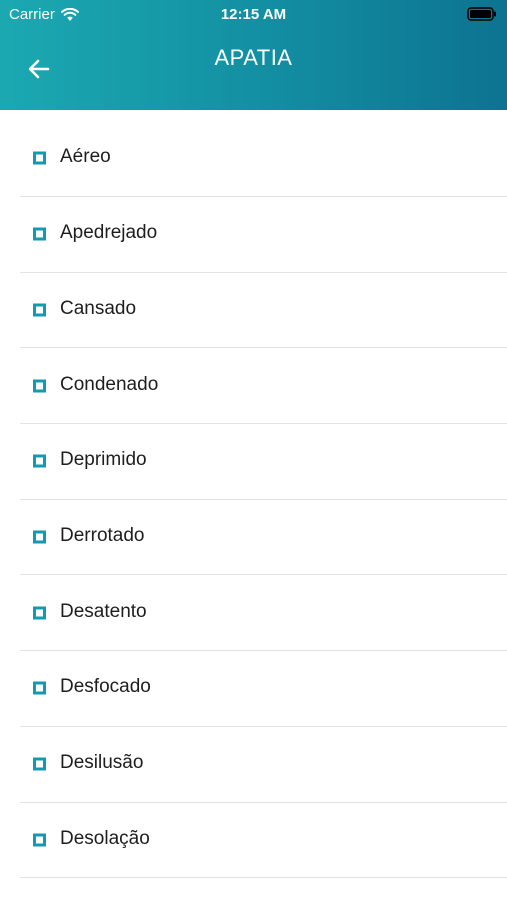  What do you see at coordinates (263, 538) in the screenshot?
I see `list-item: Derrotado` at bounding box center [263, 538].